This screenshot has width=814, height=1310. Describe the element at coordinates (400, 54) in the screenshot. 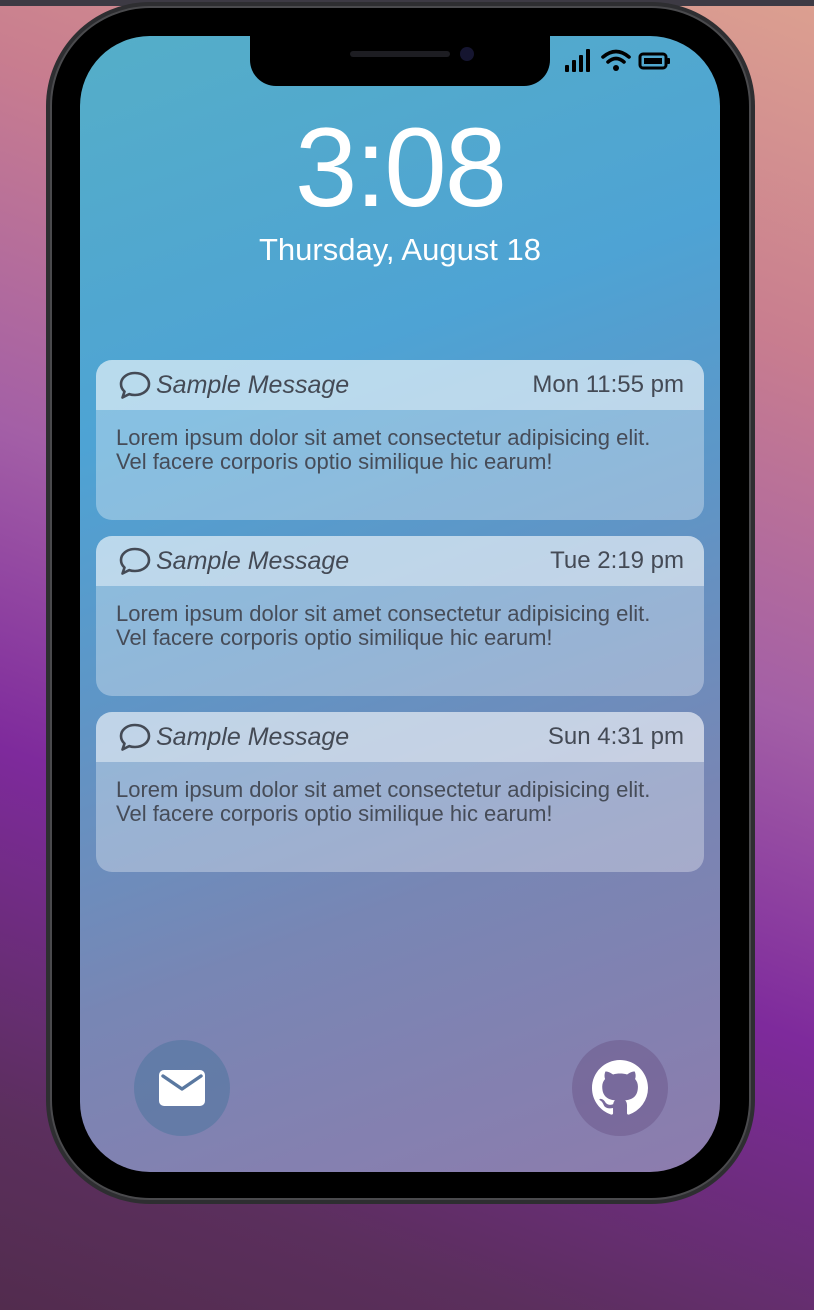

I see `speaker-grille` at that location.